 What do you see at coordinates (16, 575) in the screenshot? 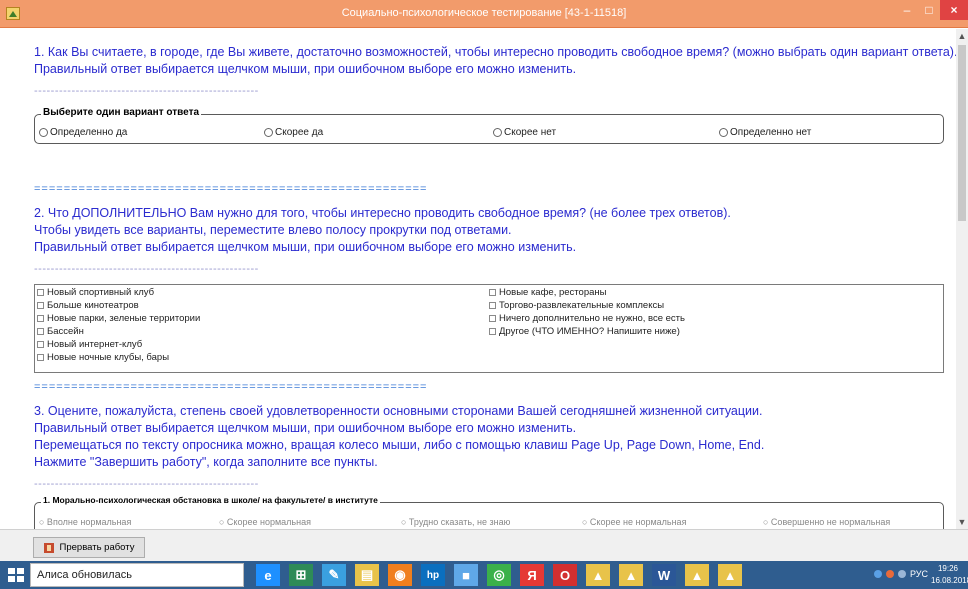
I see `windows-start-icon` at bounding box center [16, 575].